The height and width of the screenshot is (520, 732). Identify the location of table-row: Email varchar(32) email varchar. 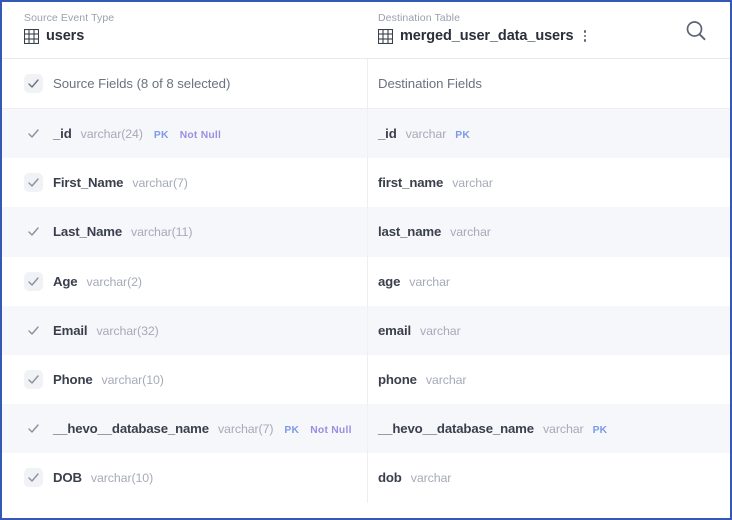
(366, 330).